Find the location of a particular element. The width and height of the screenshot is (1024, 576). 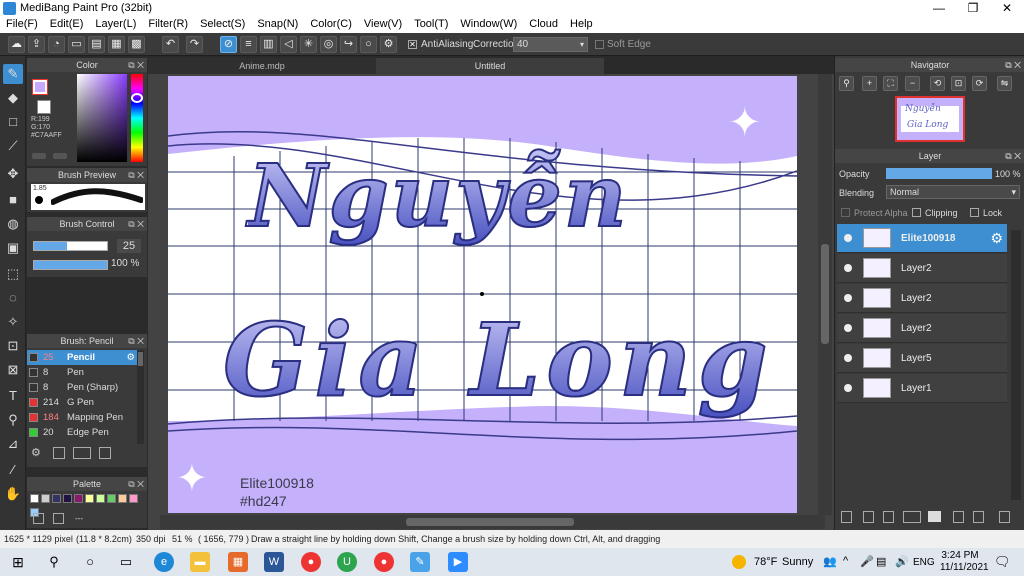

hue-slider is located at coordinates (137, 118).